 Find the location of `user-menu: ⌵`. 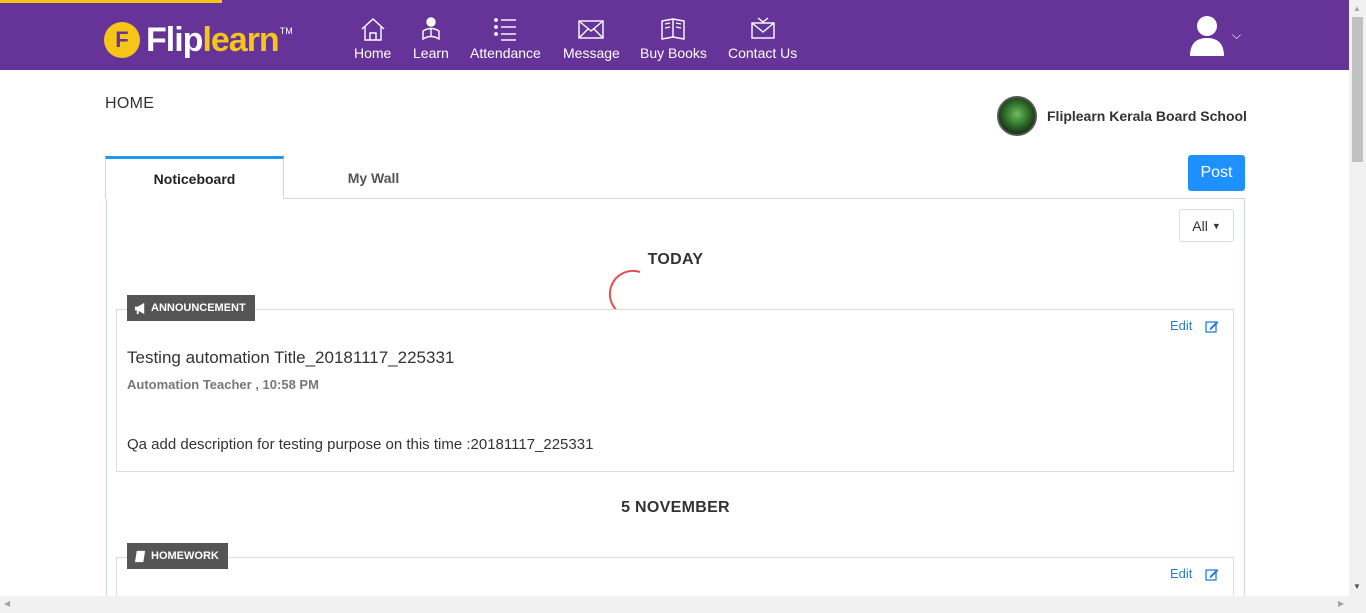

user-menu: ⌵ is located at coordinates (1214, 35).